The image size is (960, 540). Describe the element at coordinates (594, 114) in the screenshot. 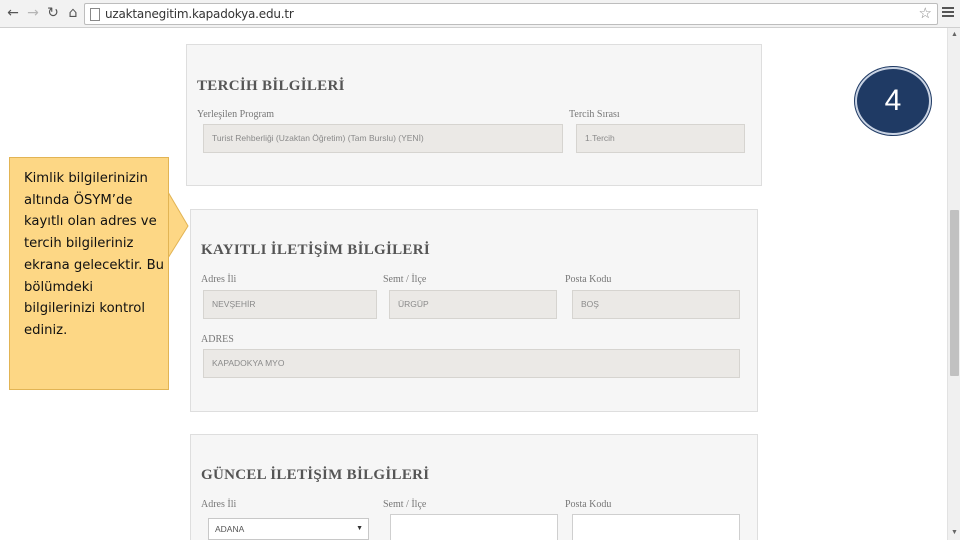

I see `tercih-sira-label: Tercih Sırası` at that location.